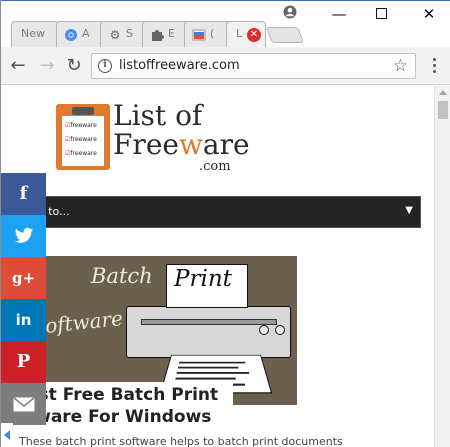 This screenshot has width=450, height=447. What do you see at coordinates (409, 210) in the screenshot?
I see `dropdown-arrow-icon: ▼` at bounding box center [409, 210].